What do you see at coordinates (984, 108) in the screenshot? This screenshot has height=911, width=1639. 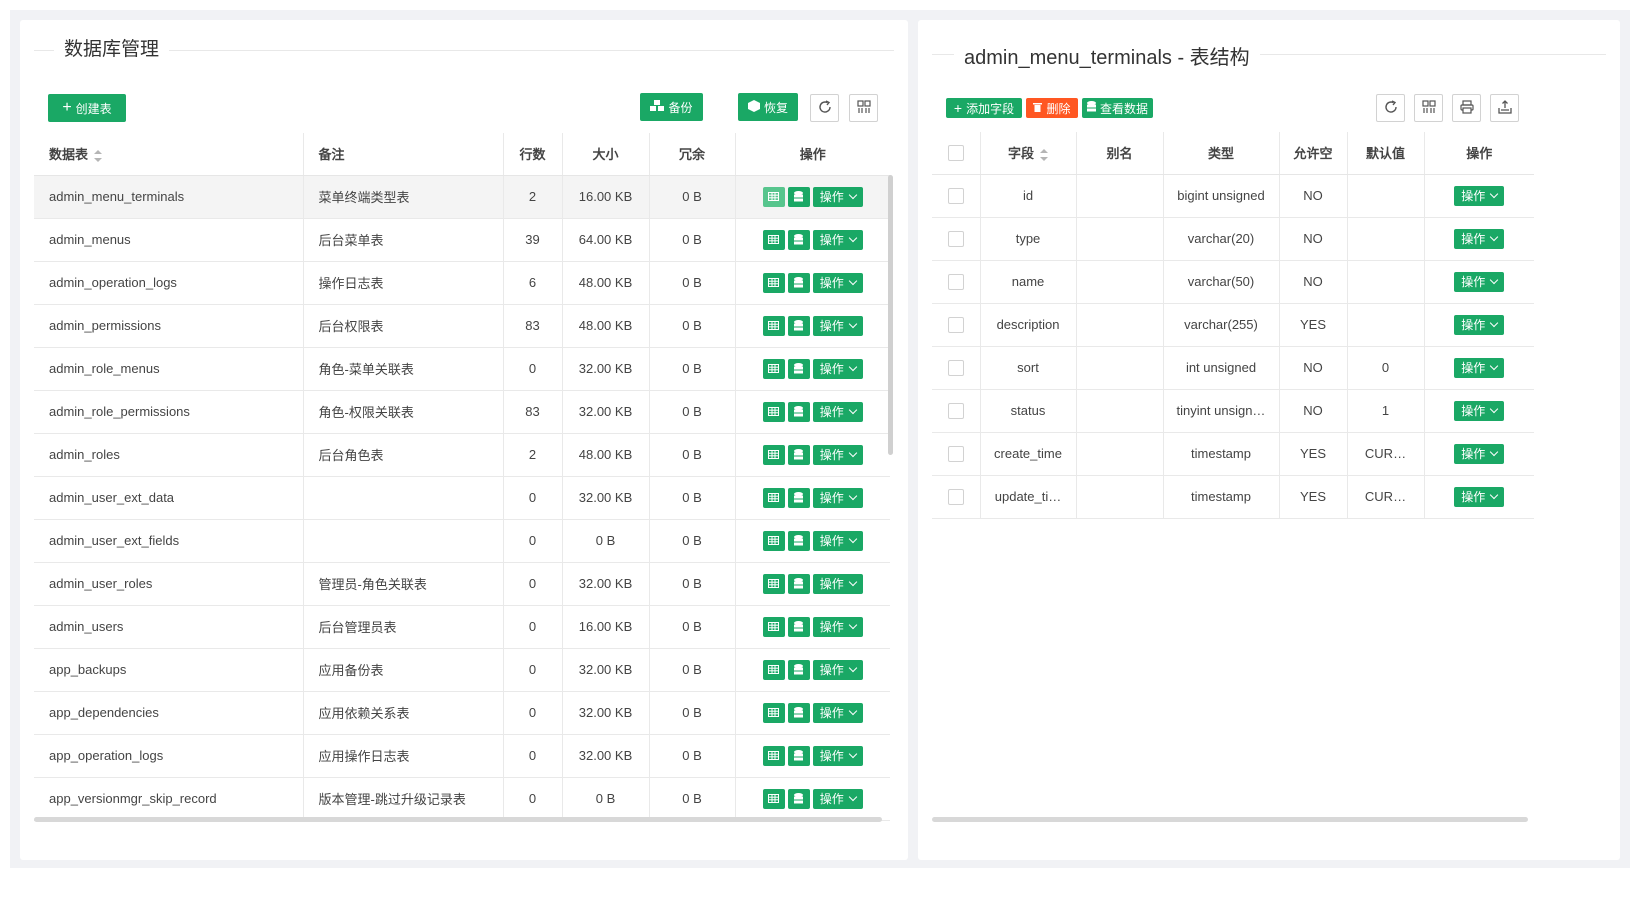 I see `add-field-button: + 添加字段` at bounding box center [984, 108].